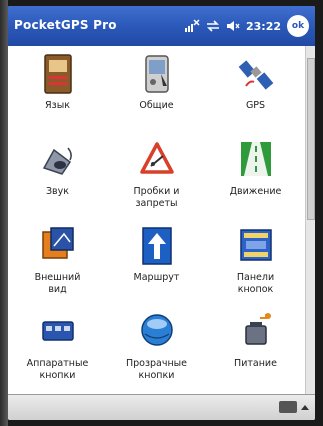 The height and width of the screenshot is (426, 323). What do you see at coordinates (298, 26) in the screenshot?
I see `ok-button: ok` at bounding box center [298, 26].